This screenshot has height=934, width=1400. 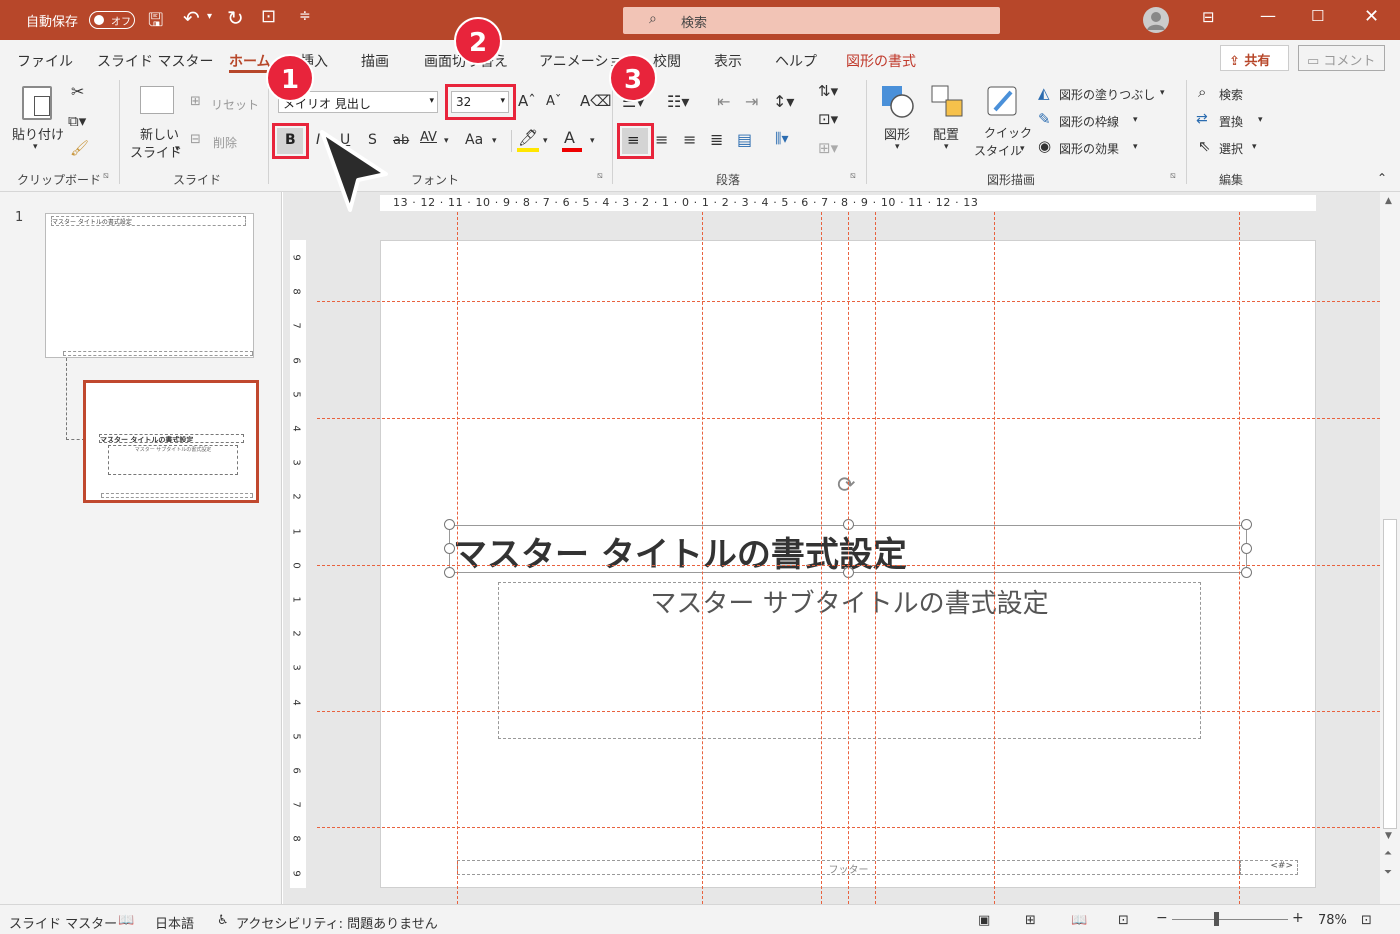 What do you see at coordinates (948, 102) in the screenshot?
I see `arrange-icon` at bounding box center [948, 102].